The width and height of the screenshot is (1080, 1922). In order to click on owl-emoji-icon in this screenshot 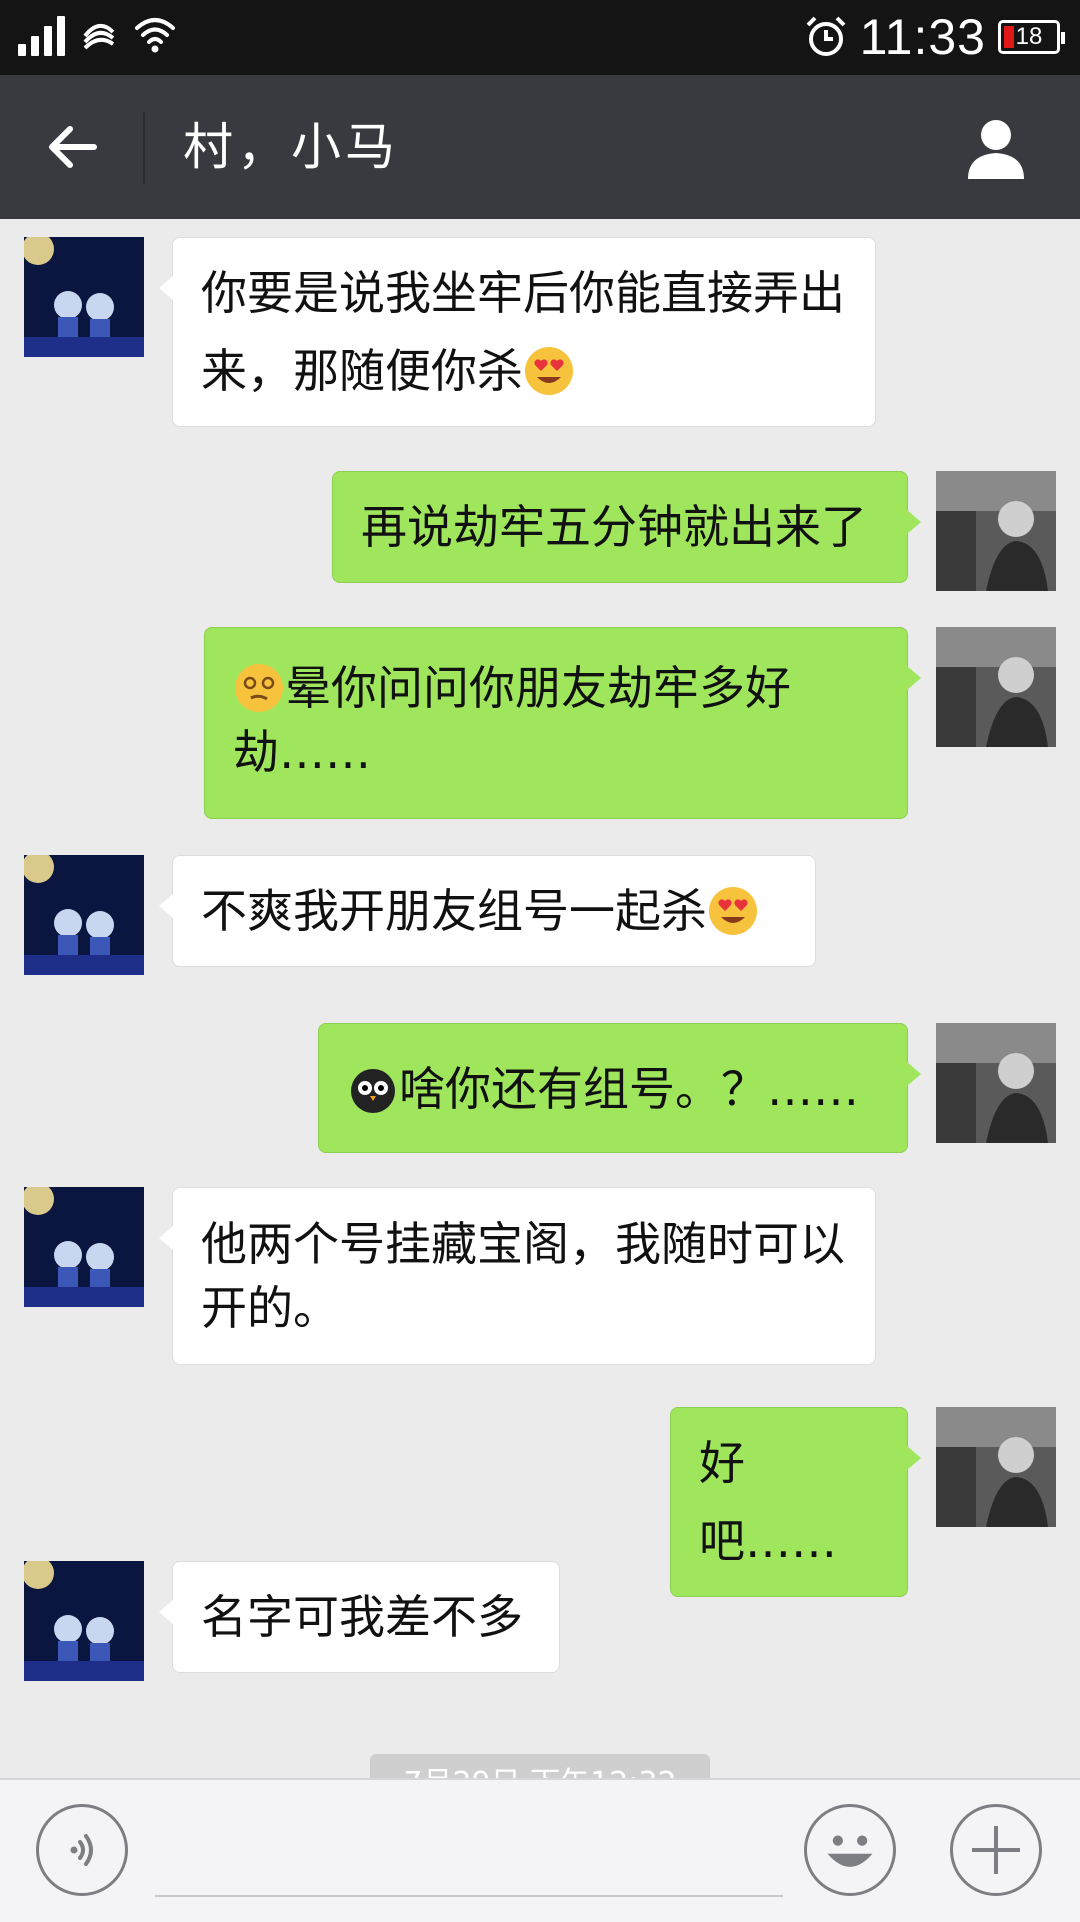, I will do `click(373, 1091)`.